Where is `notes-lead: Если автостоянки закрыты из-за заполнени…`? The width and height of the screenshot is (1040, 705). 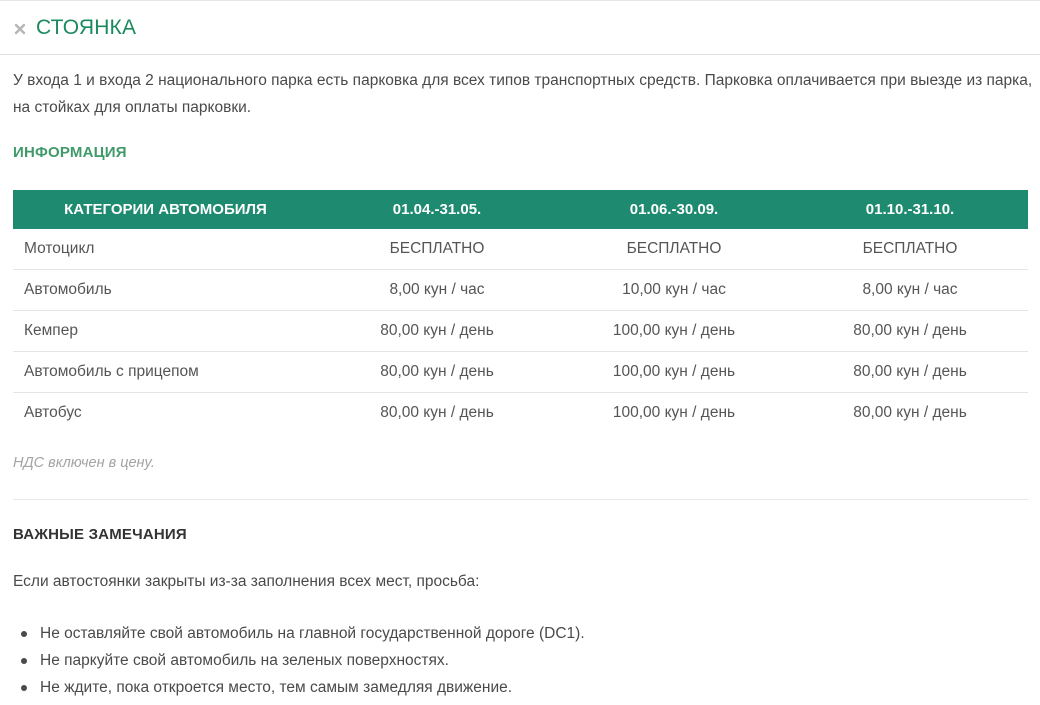 notes-lead: Если автостоянки закрыты из-за заполнени… is located at coordinates (246, 581).